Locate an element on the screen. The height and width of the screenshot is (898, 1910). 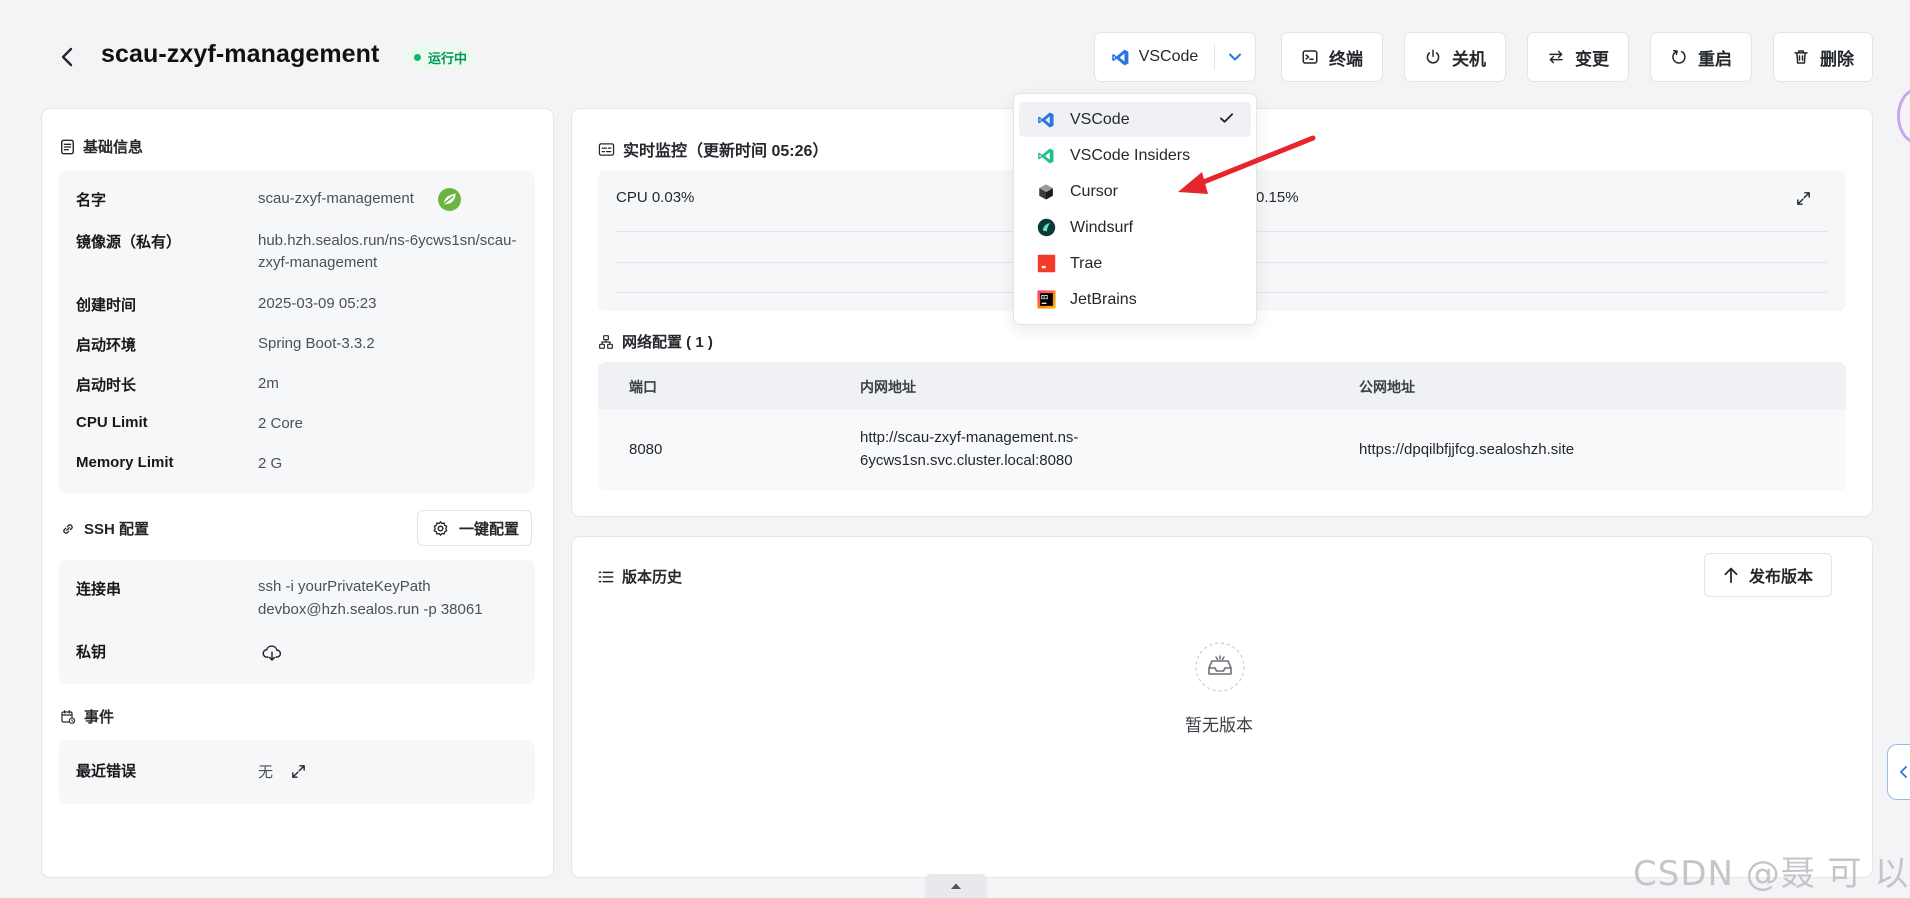
cell-public-url: https://dpqilbfjjfcg.sealoshzh.site is located at coordinates (1466, 449).